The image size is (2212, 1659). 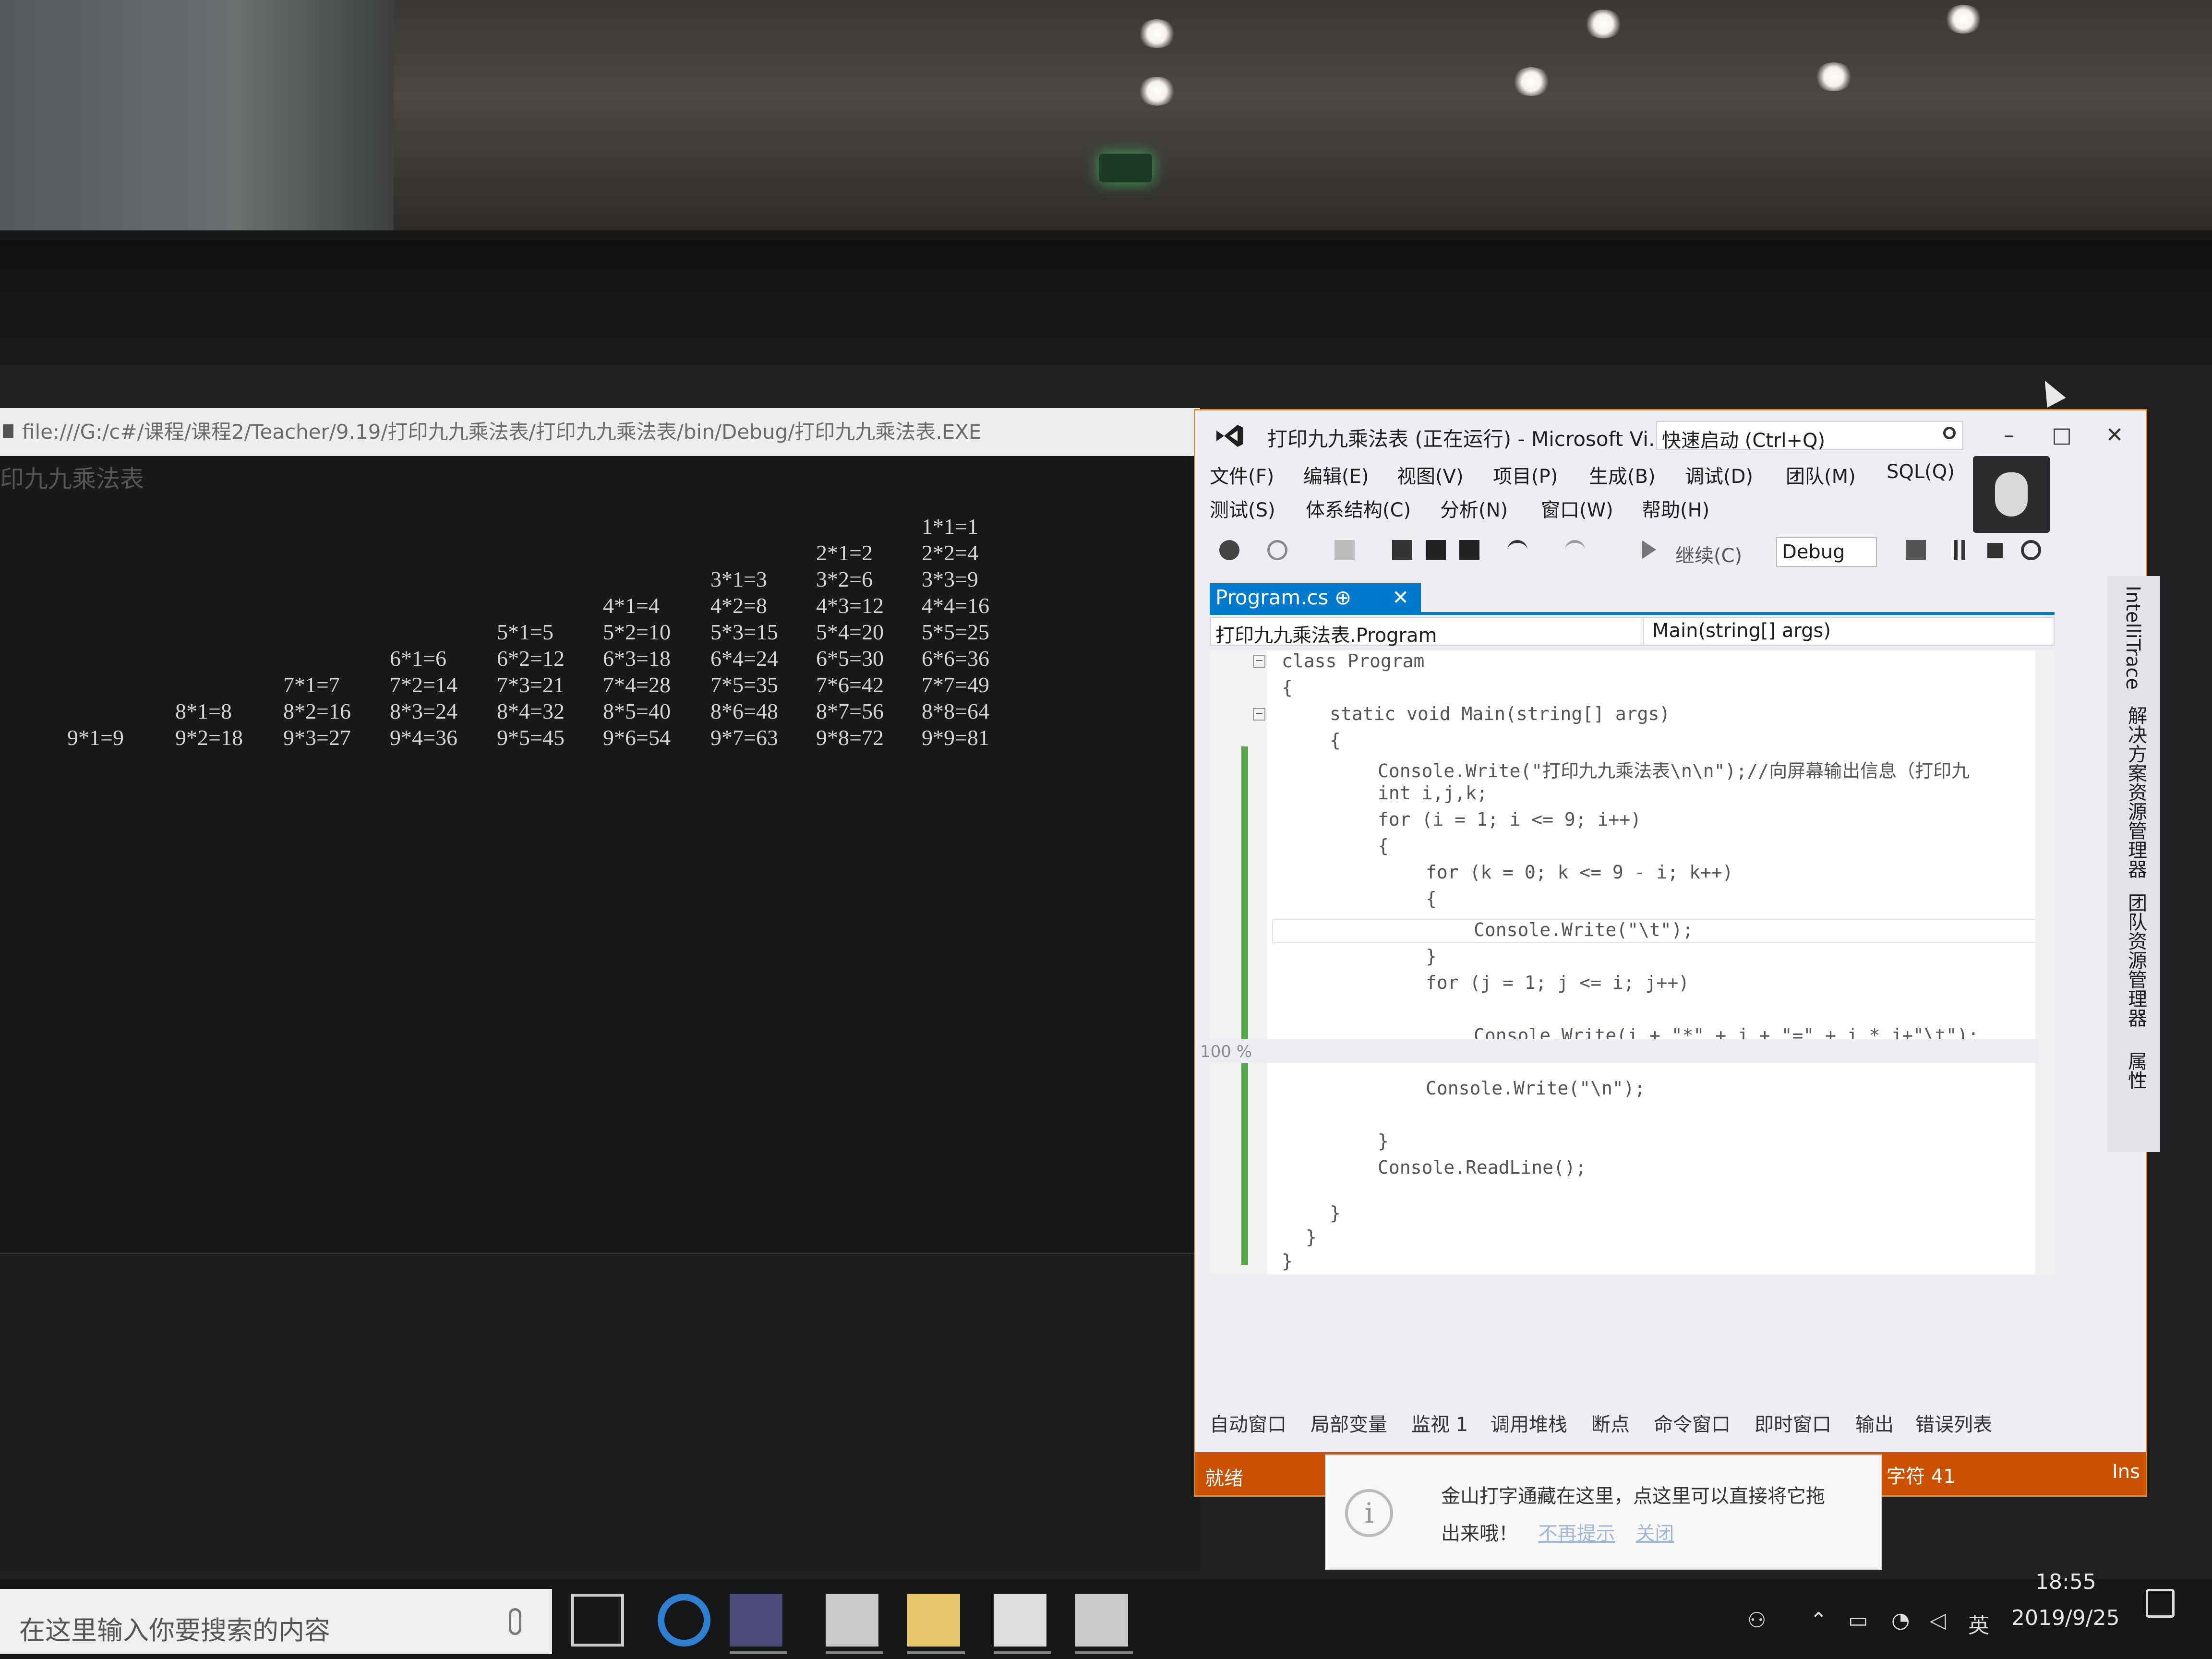 I want to click on change-indicator, so click(x=1244, y=1006).